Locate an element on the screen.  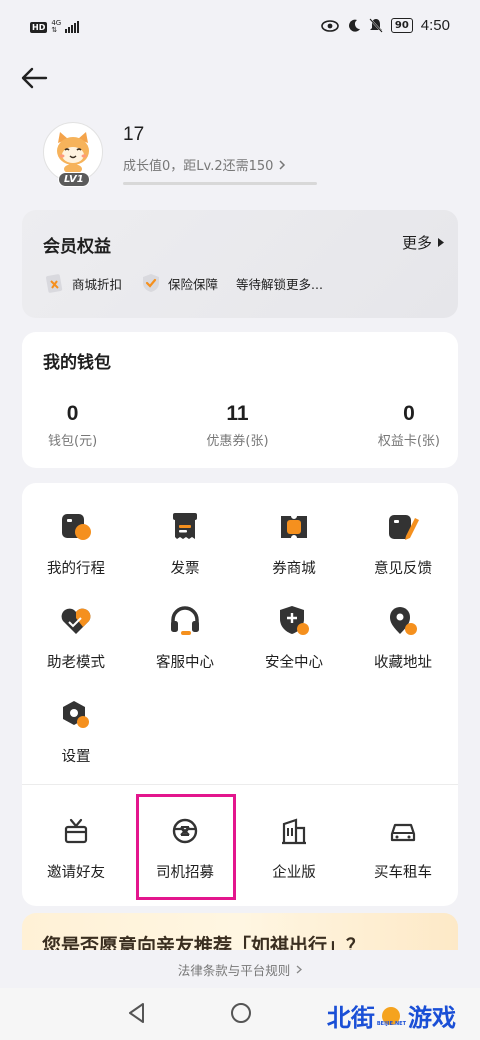
service-label: 券商城 is located at coordinates (294, 569).